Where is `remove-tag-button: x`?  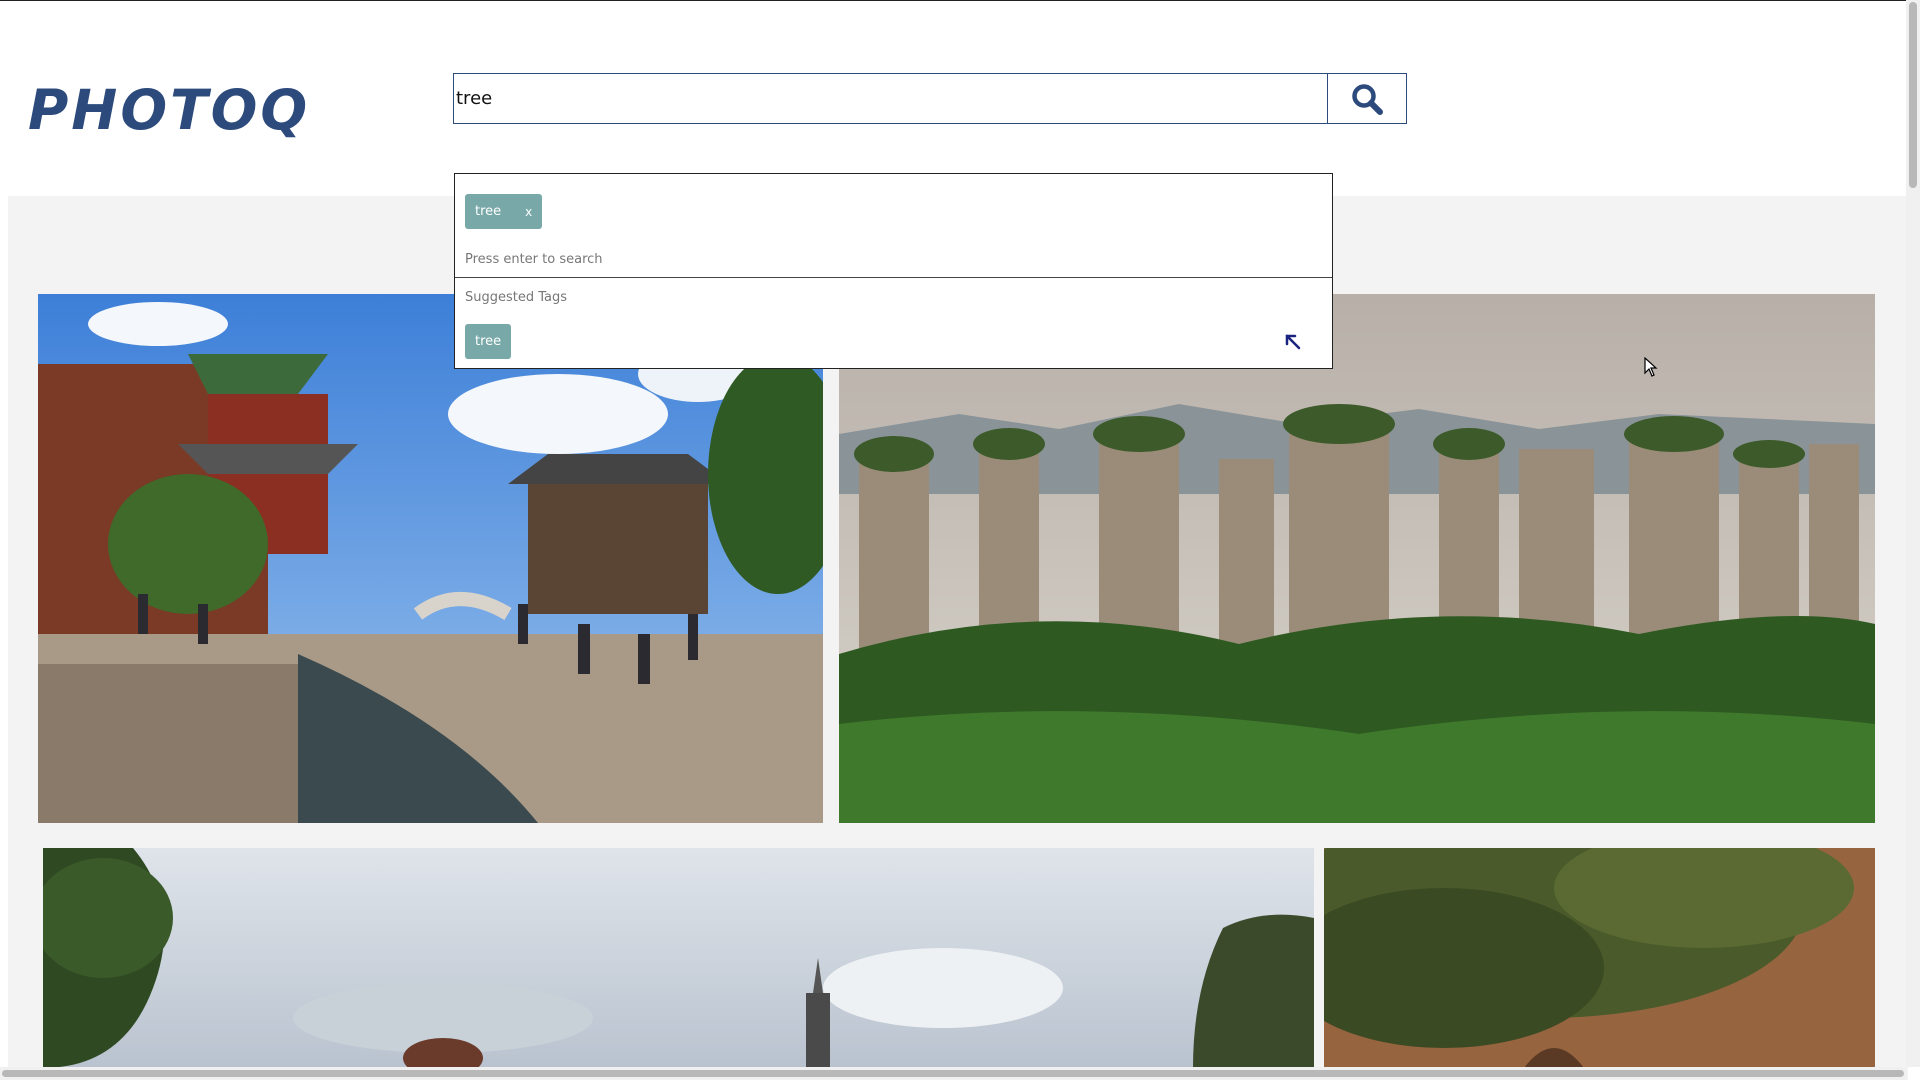 remove-tag-button: x is located at coordinates (528, 212).